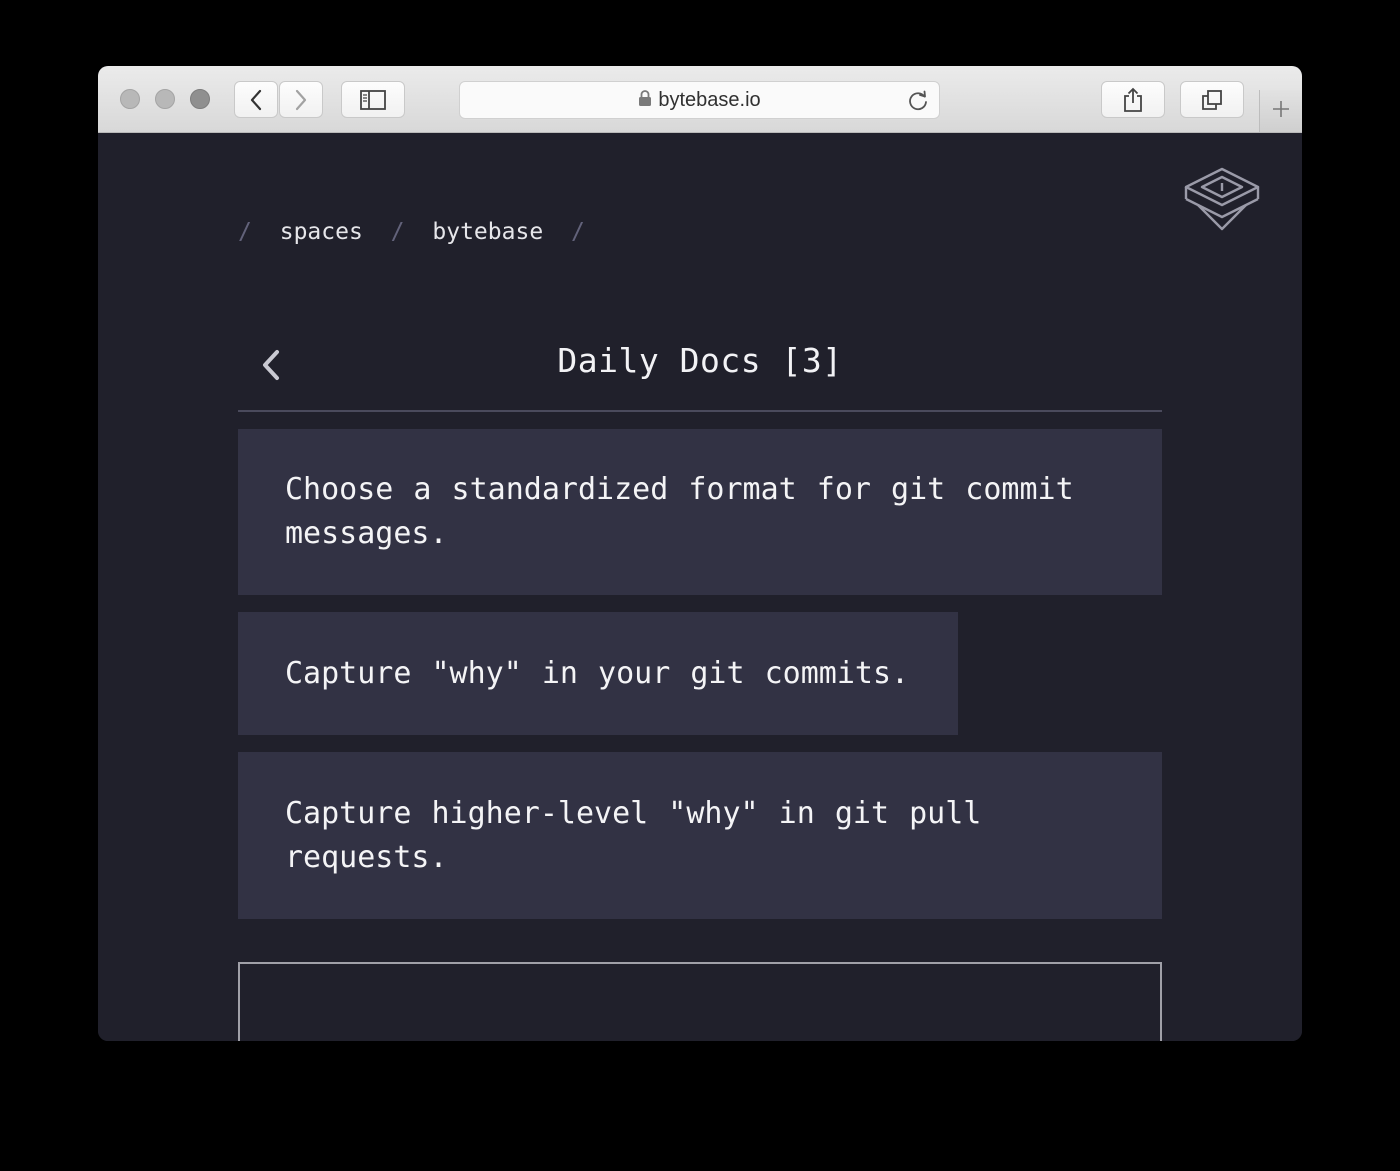 Image resolution: width=1400 pixels, height=1171 pixels. What do you see at coordinates (709, 99) in the screenshot?
I see `url-text: bytebase.io` at bounding box center [709, 99].